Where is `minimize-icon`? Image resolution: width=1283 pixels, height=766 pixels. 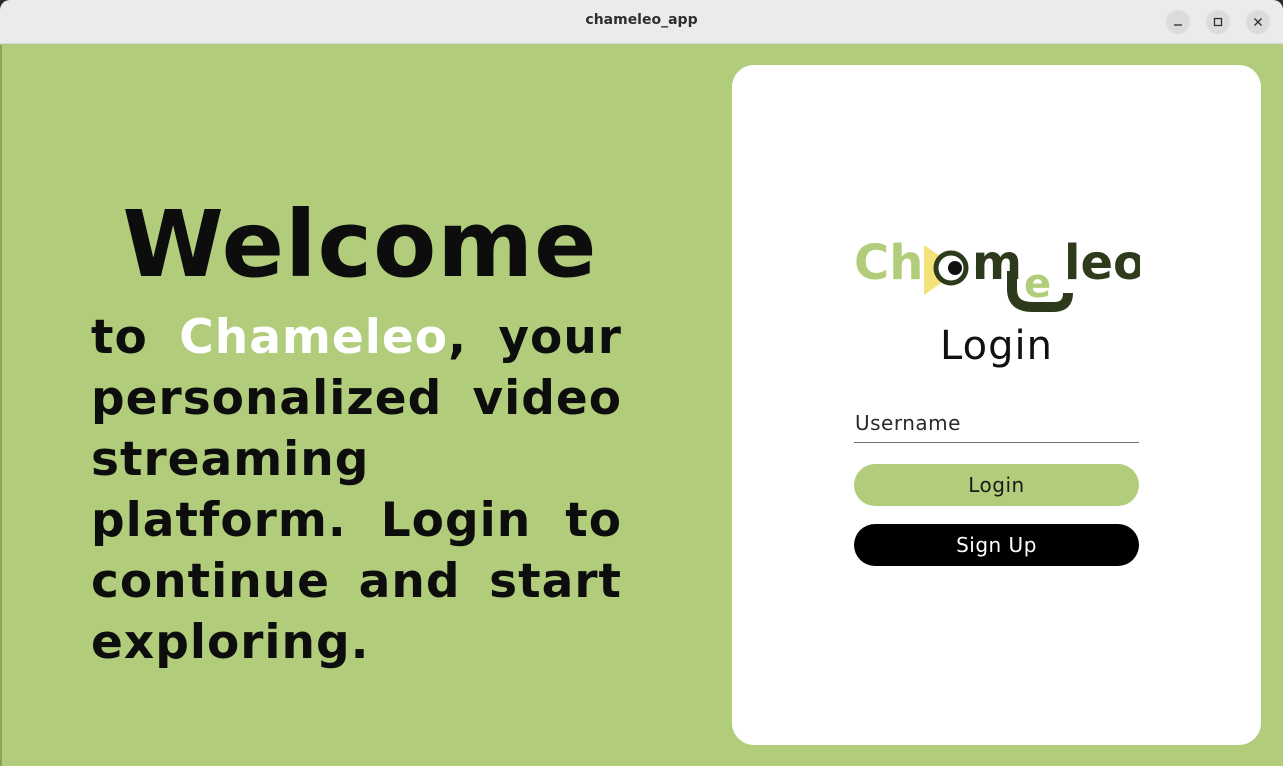 minimize-icon is located at coordinates (1178, 25).